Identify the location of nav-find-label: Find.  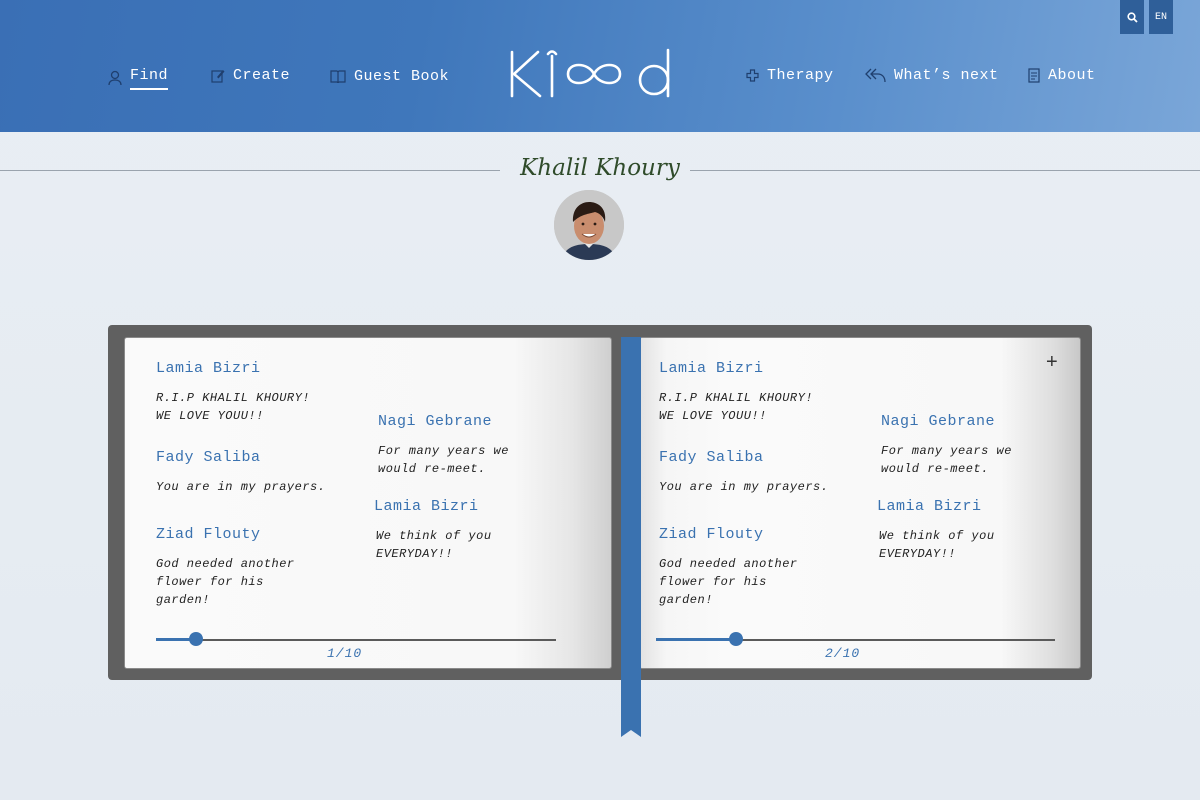
(149, 78).